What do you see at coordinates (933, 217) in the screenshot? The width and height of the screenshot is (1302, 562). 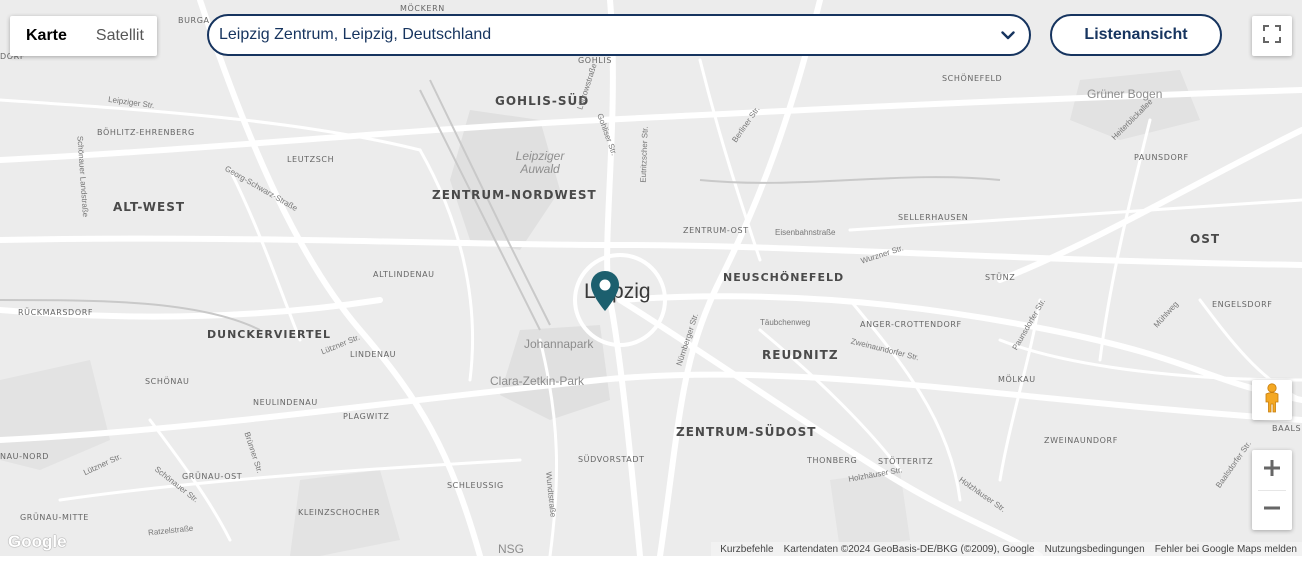 I see `district-label: SELLERHAUSEN` at bounding box center [933, 217].